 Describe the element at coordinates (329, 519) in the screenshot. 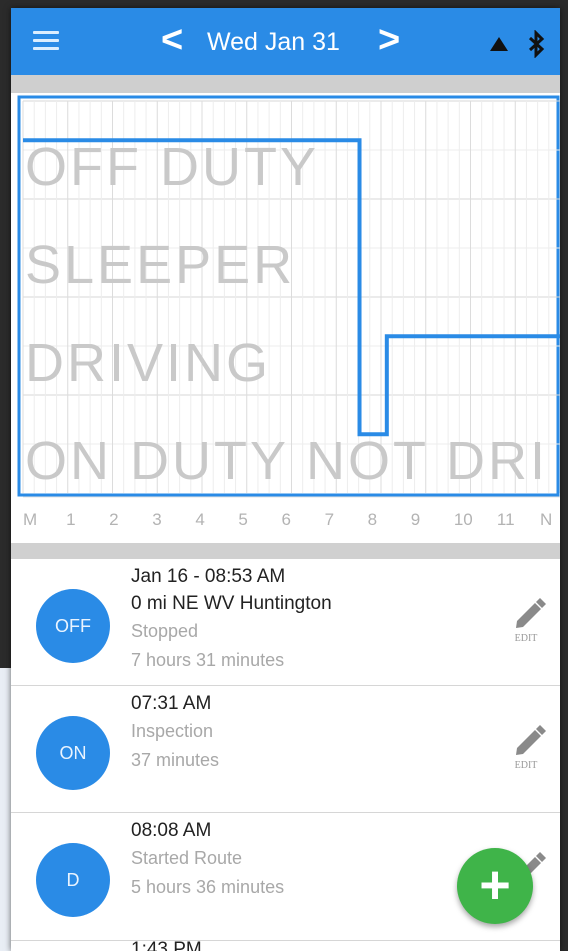

I see `x-tick-label: 7` at that location.